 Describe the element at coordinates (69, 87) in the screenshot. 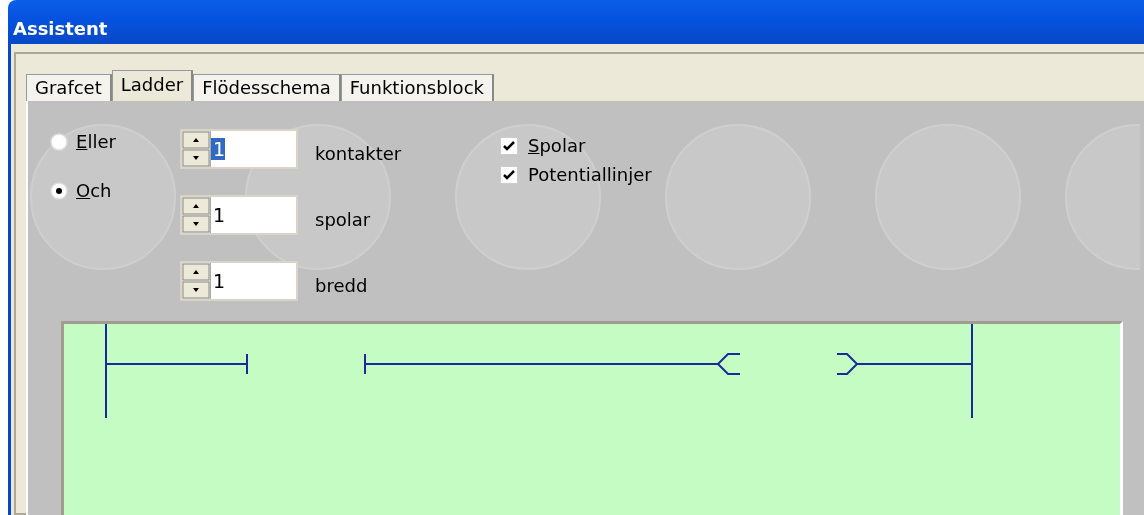

I see `tab: Grafcet` at that location.